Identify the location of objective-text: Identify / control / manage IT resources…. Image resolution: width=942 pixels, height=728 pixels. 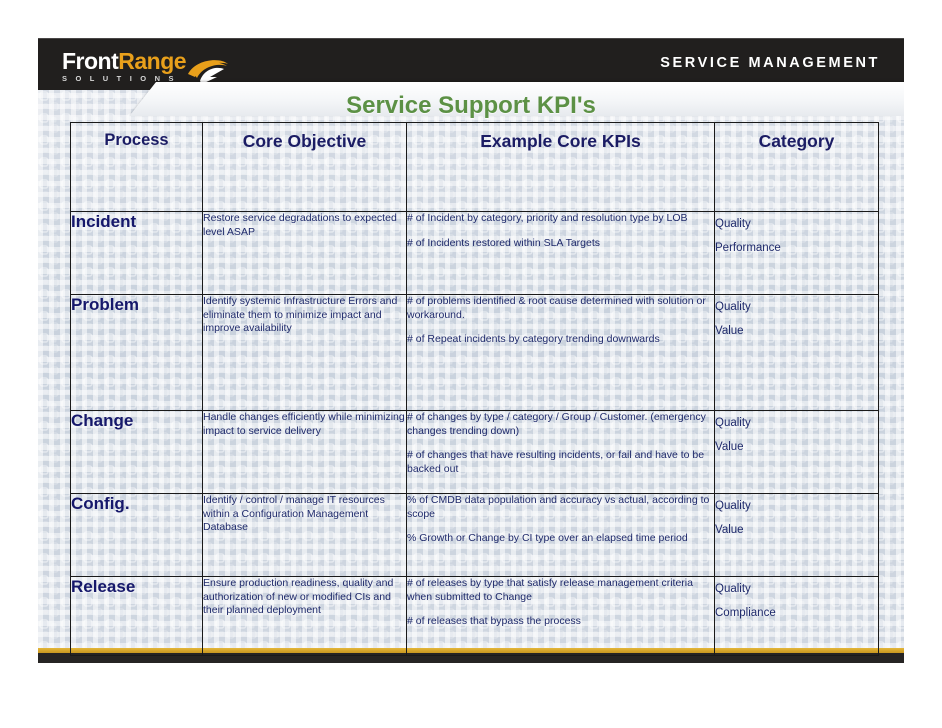
(294, 513).